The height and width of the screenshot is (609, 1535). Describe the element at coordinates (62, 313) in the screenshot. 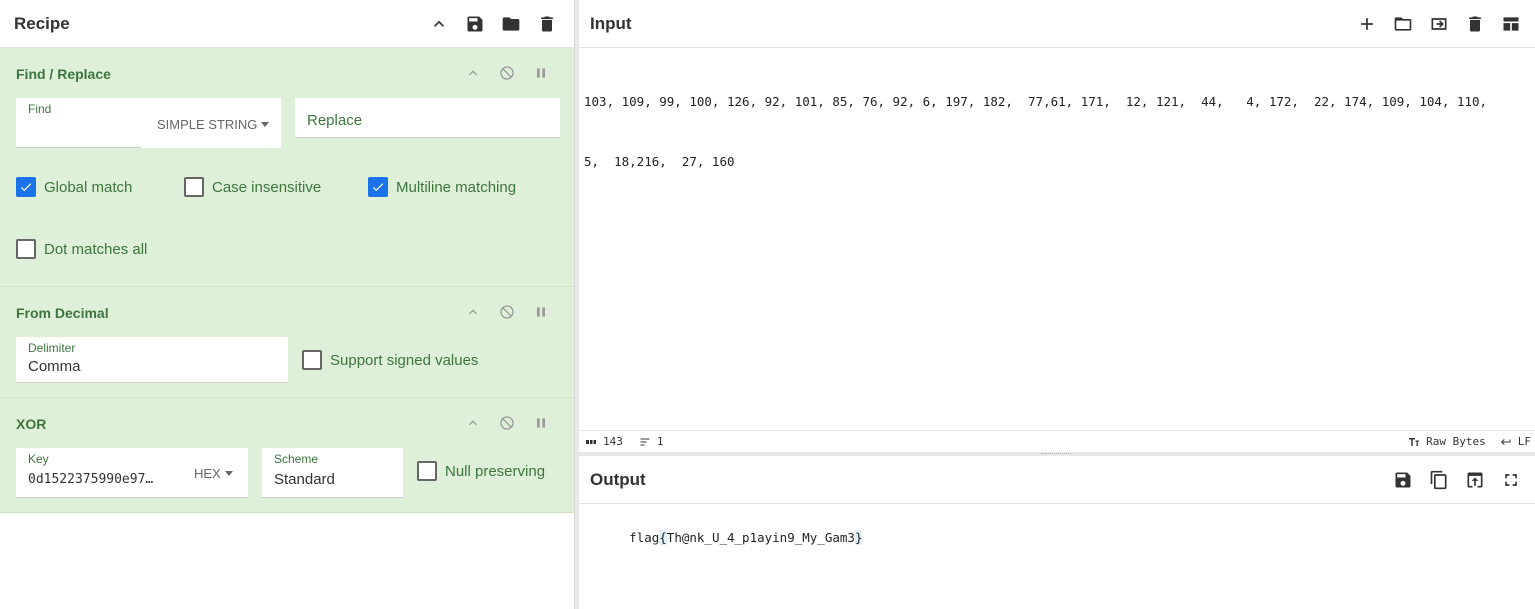

I see `from-decimal-title: From Decimal` at that location.